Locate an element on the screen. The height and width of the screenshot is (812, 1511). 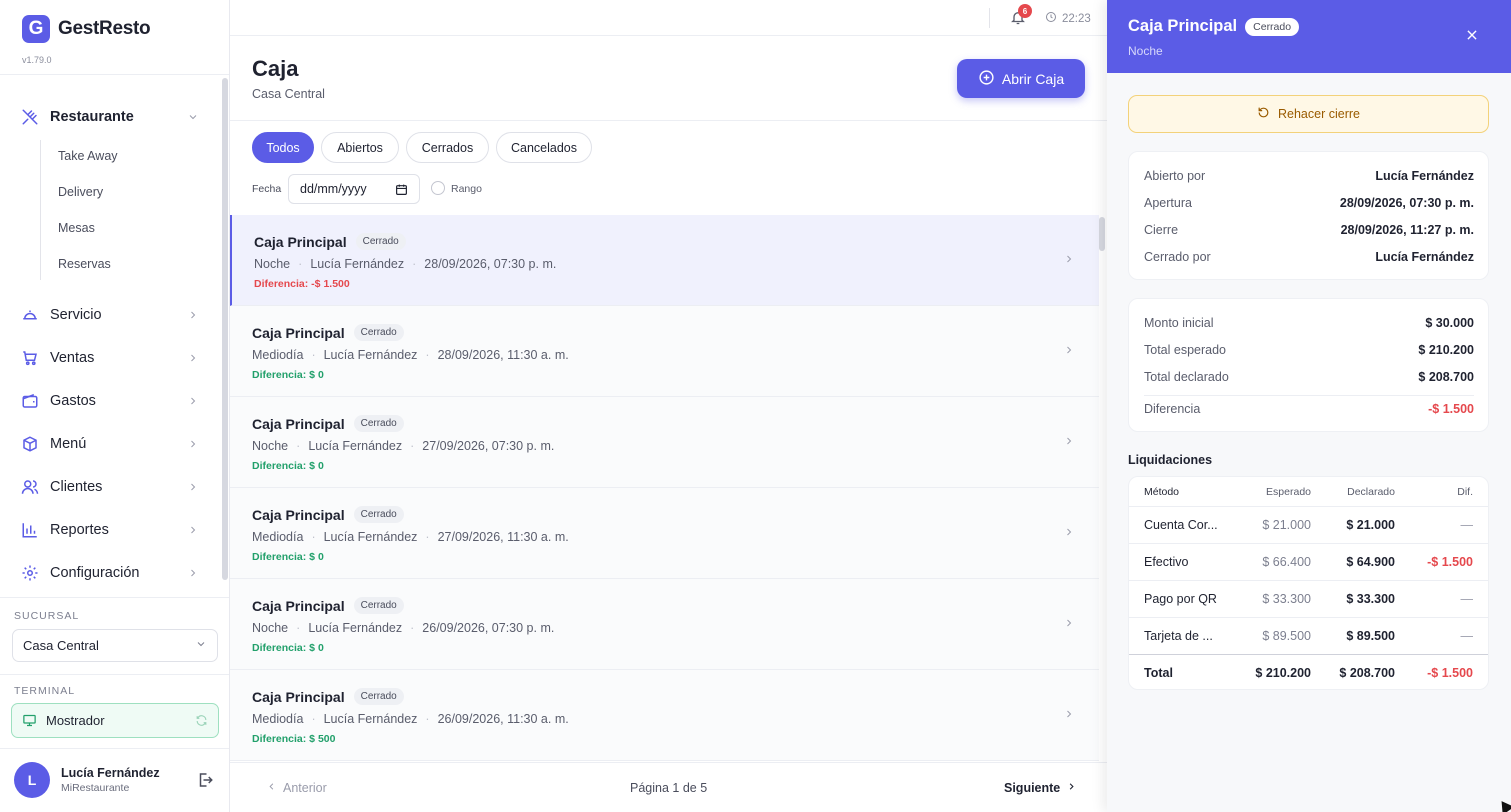
previous-page-button: Anterior is located at coordinates (296, 788).